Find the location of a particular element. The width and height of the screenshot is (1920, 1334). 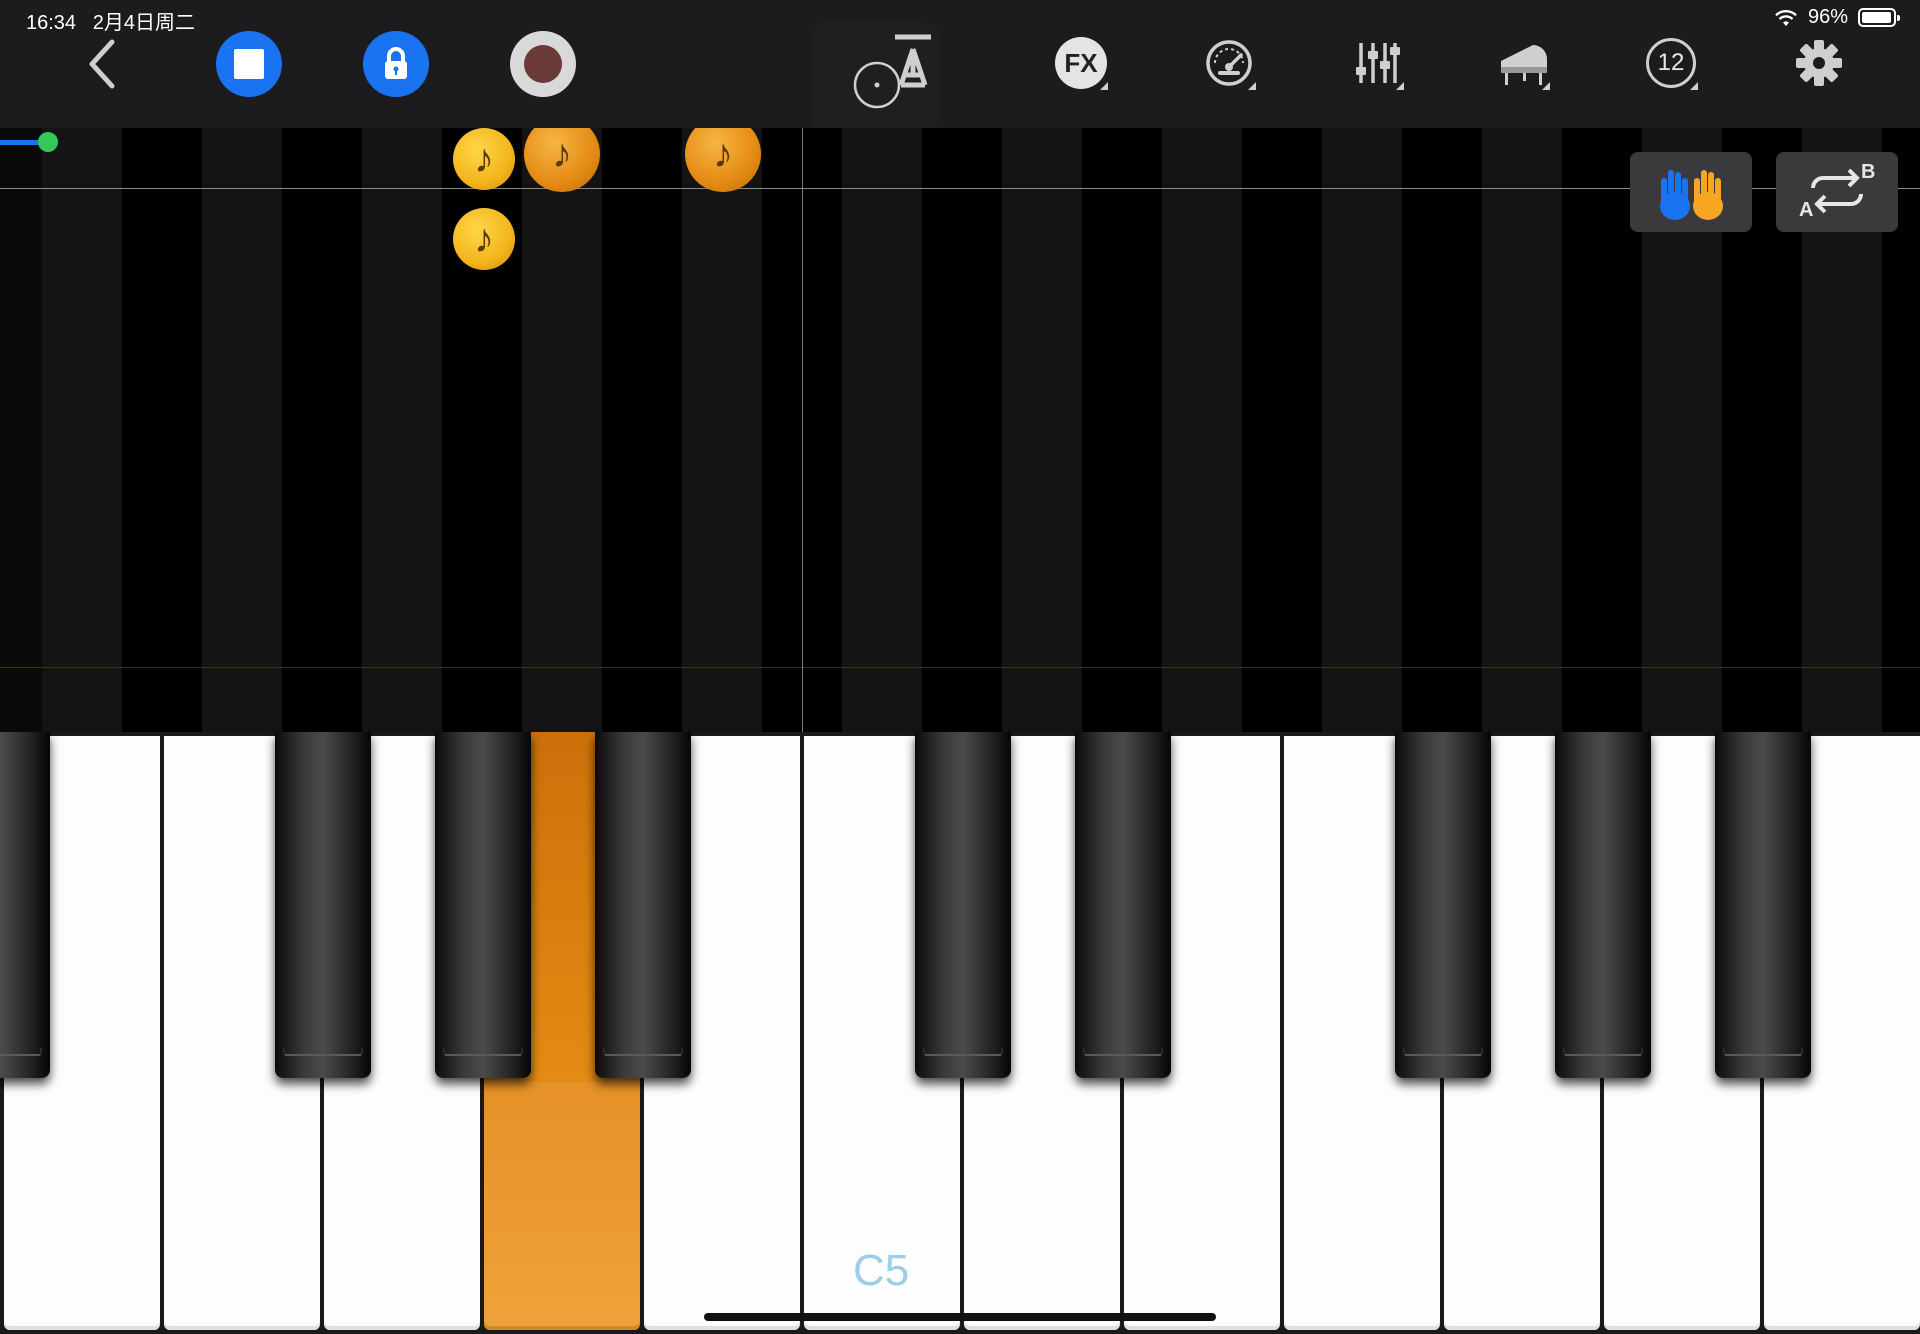

fx-icon: FX is located at coordinates (1081, 63).